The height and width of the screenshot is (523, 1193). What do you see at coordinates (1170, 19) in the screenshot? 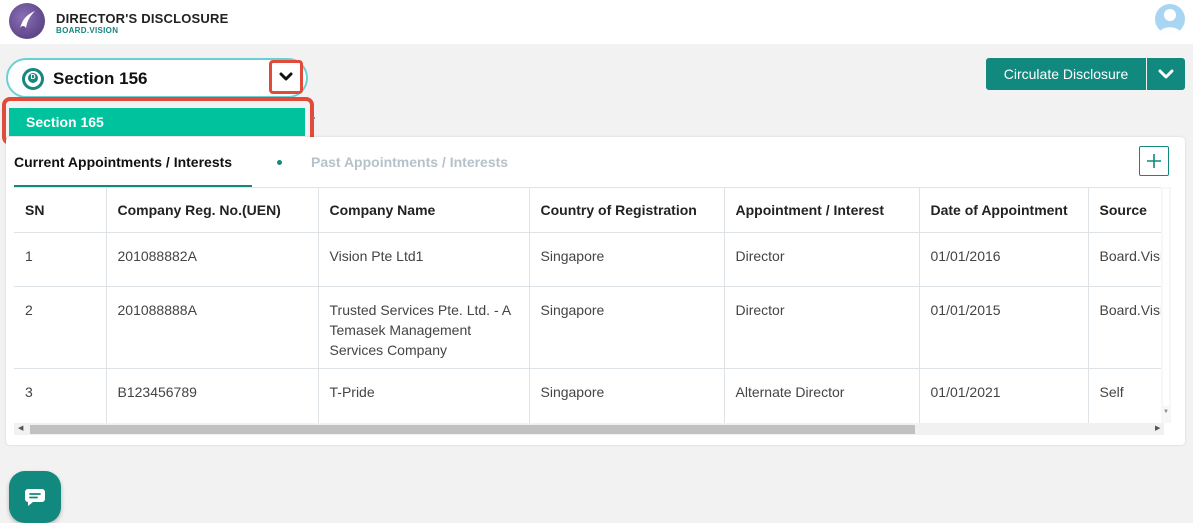
I see `user-avatar-icon` at bounding box center [1170, 19].